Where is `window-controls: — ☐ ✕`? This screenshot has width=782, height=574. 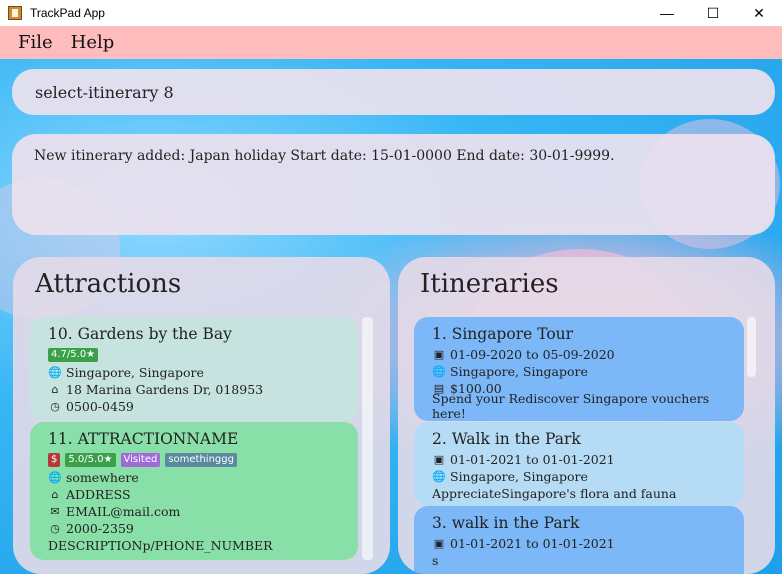
window-controls: — ☐ ✕ is located at coordinates (713, 13).